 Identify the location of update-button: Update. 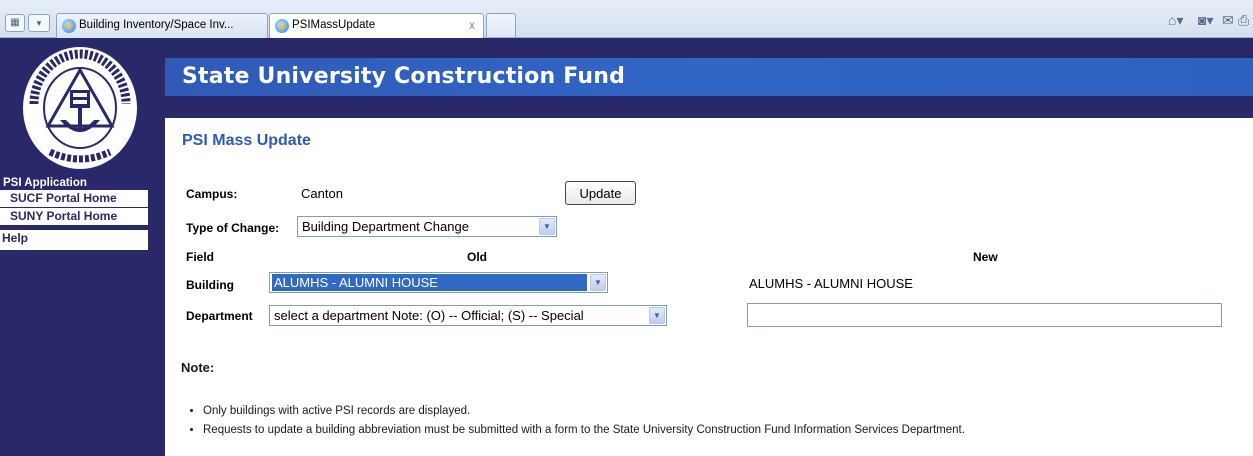
(600, 193).